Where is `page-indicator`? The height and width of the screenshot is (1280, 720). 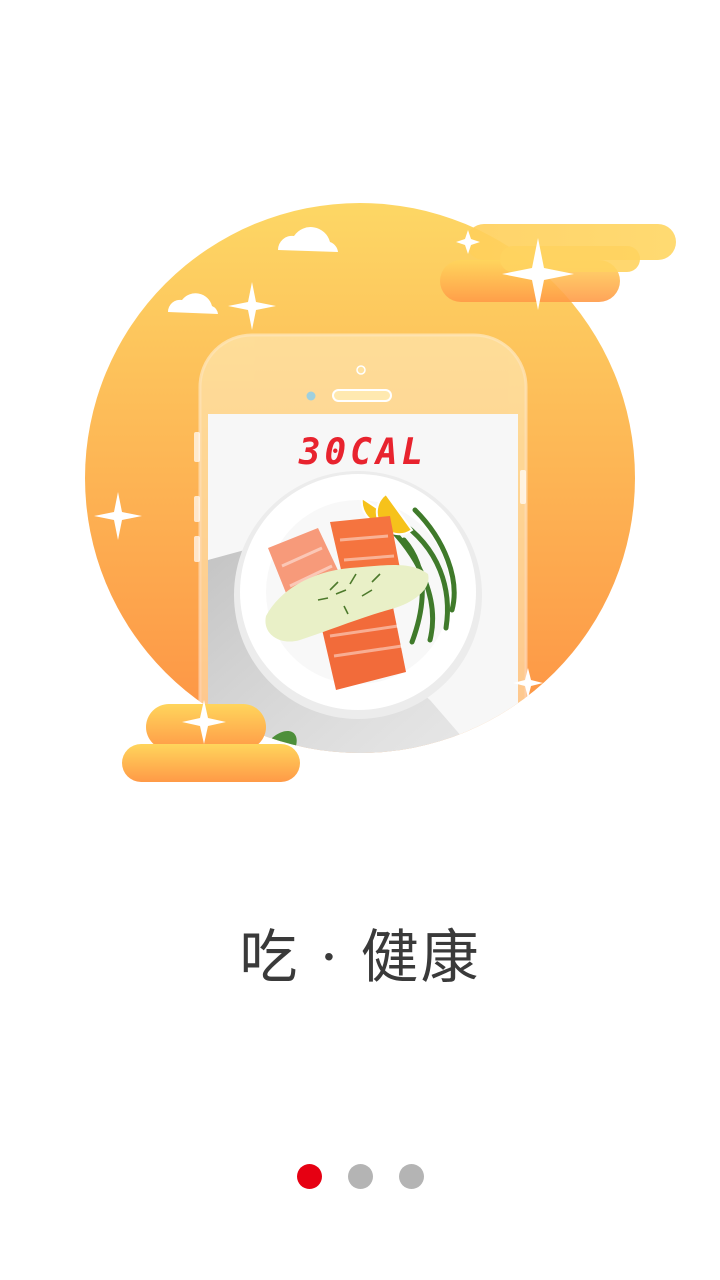
page-indicator is located at coordinates (360, 1177).